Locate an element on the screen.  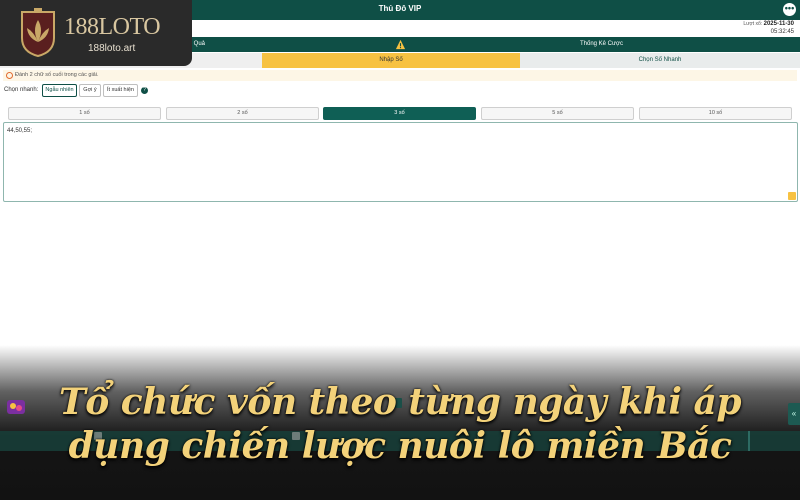
help-icon: ? is located at coordinates (144, 90).